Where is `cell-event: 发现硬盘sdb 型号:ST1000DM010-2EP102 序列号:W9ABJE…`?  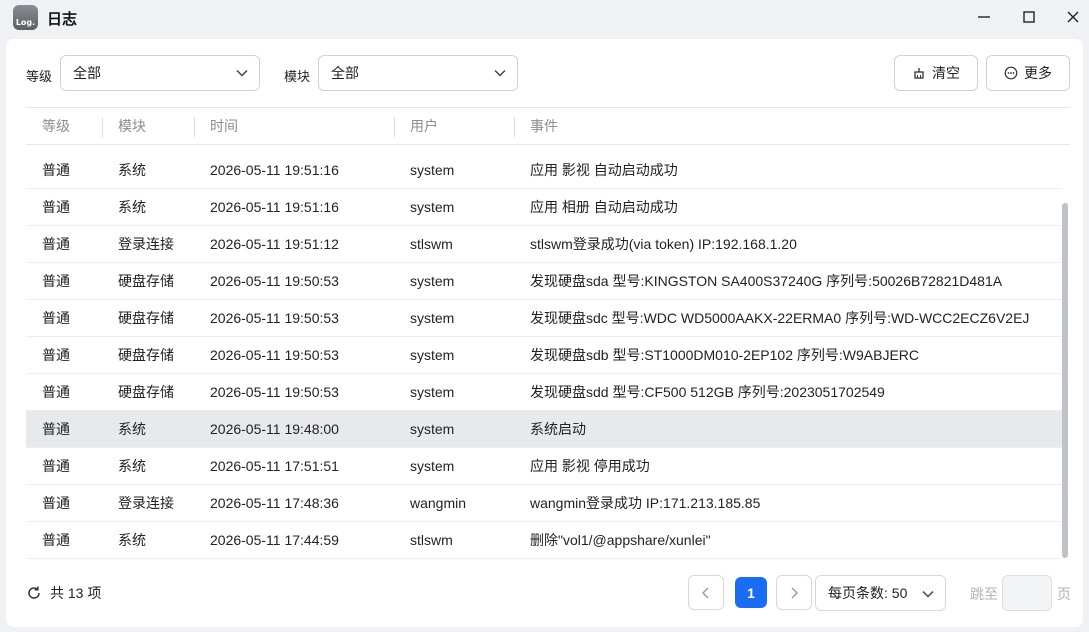 cell-event: 发现硬盘sdb 型号:ST1000DM010-2EP102 序列号:W9ABJE… is located at coordinates (725, 355).